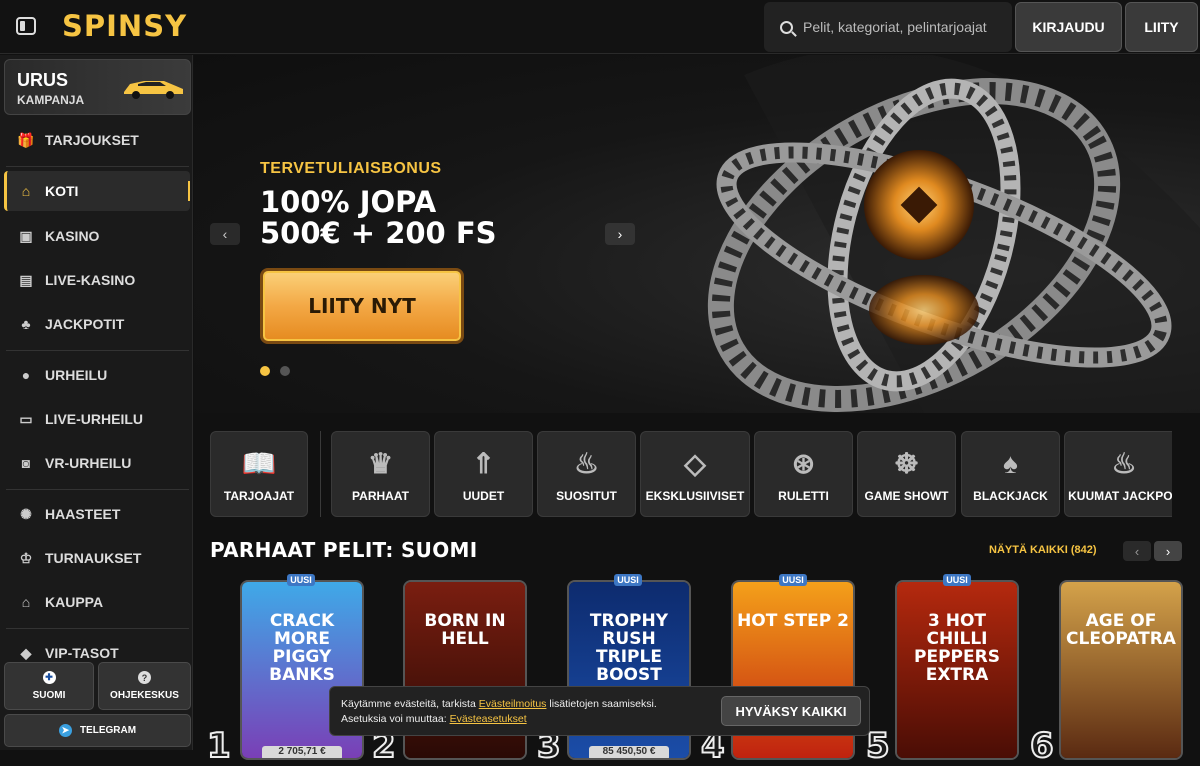 The width and height of the screenshot is (1200, 766). I want to click on wheel-icon: ☸, so click(906, 463).